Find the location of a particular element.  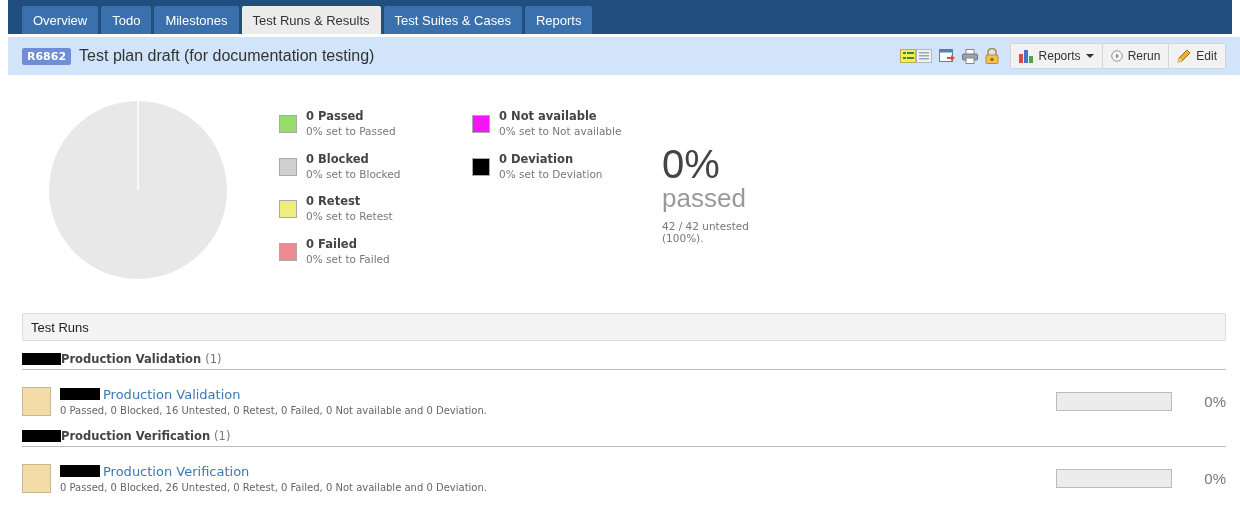

legend-detail: 0% set to Blocked is located at coordinates (353, 173).